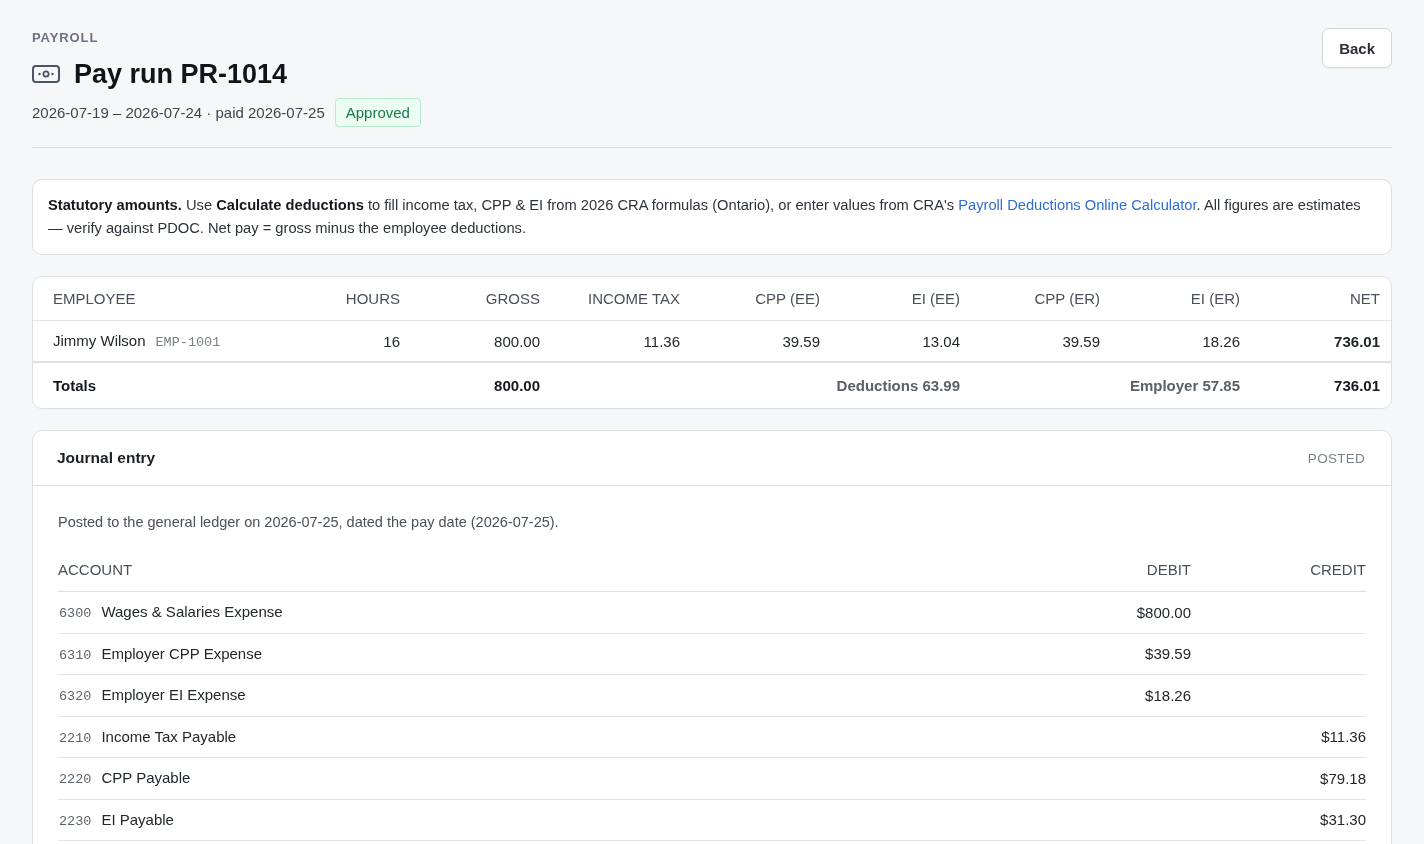 The width and height of the screenshot is (1424, 844). What do you see at coordinates (1342, 820) in the screenshot?
I see `credit-amount: $31.30` at bounding box center [1342, 820].